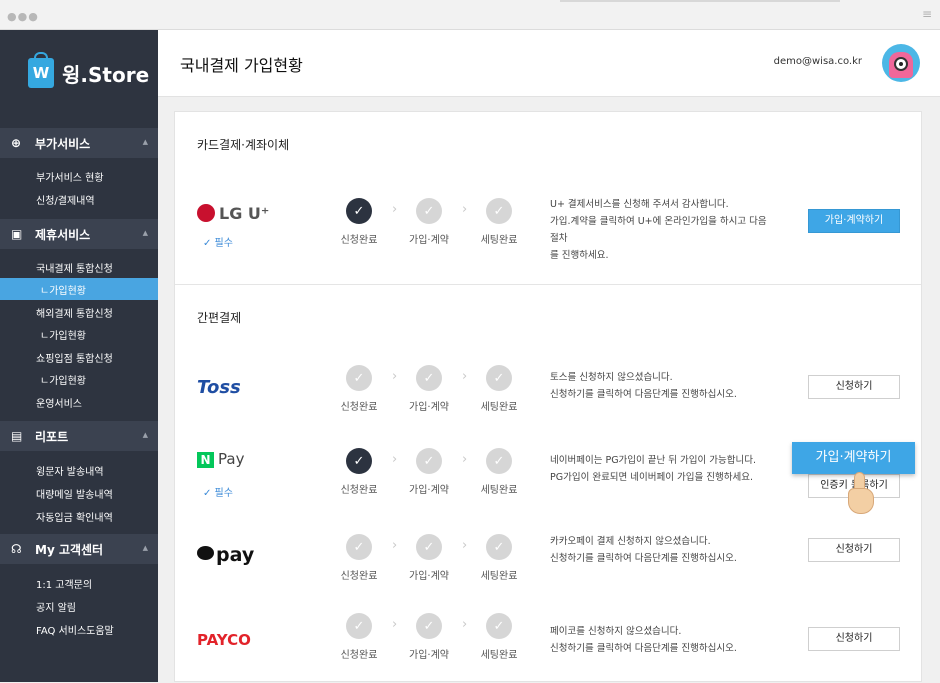 This screenshot has height=683, width=940. Describe the element at coordinates (206, 213) in the screenshot. I see `lgu-circle-icon` at that location.